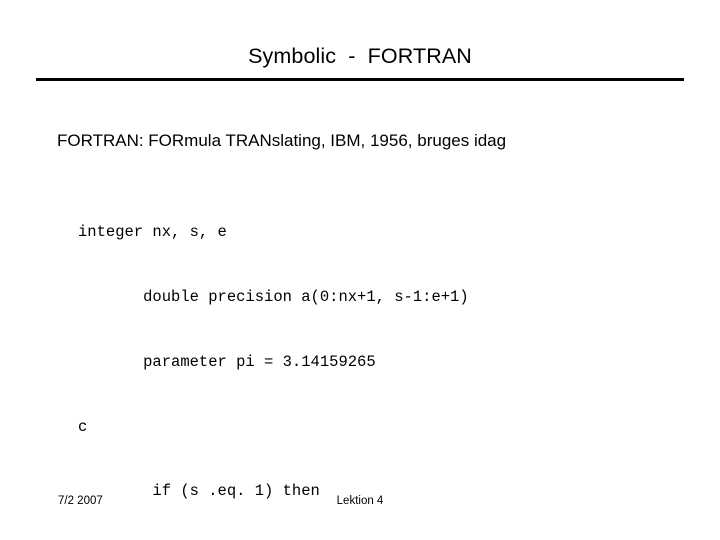 The height and width of the screenshot is (540, 720). What do you see at coordinates (360, 501) in the screenshot?
I see `footer-lesson: Lektion 4` at bounding box center [360, 501].